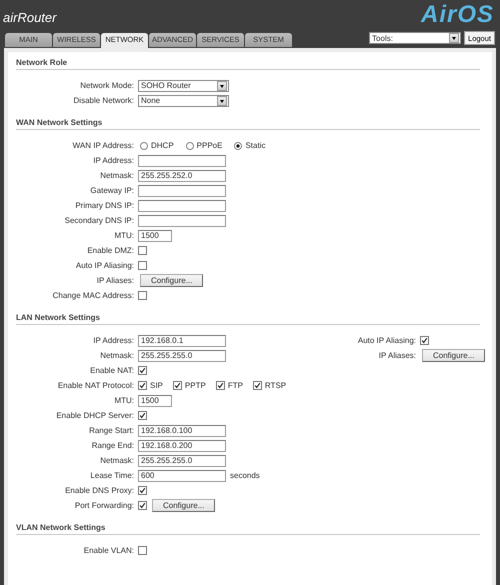  I want to click on section-heading: LAN Network Settings, so click(248, 316).